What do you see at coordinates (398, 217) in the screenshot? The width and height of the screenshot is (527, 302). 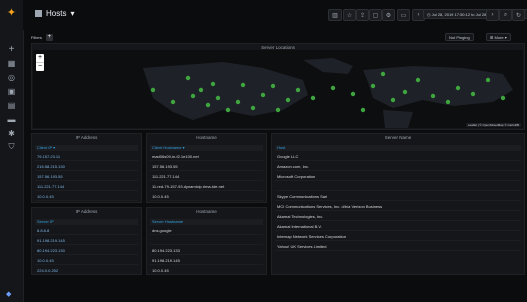 I see `table-row: Akamai Technologies, Inc.` at bounding box center [398, 217].